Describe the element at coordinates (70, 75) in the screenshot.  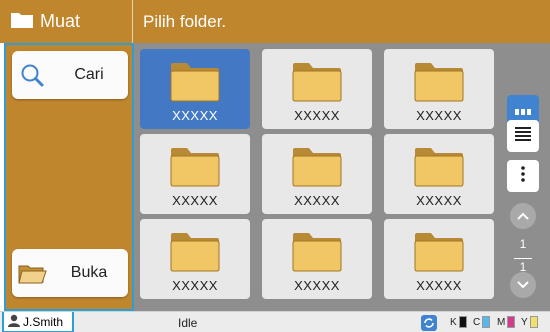
I see `search-button: Cari` at that location.